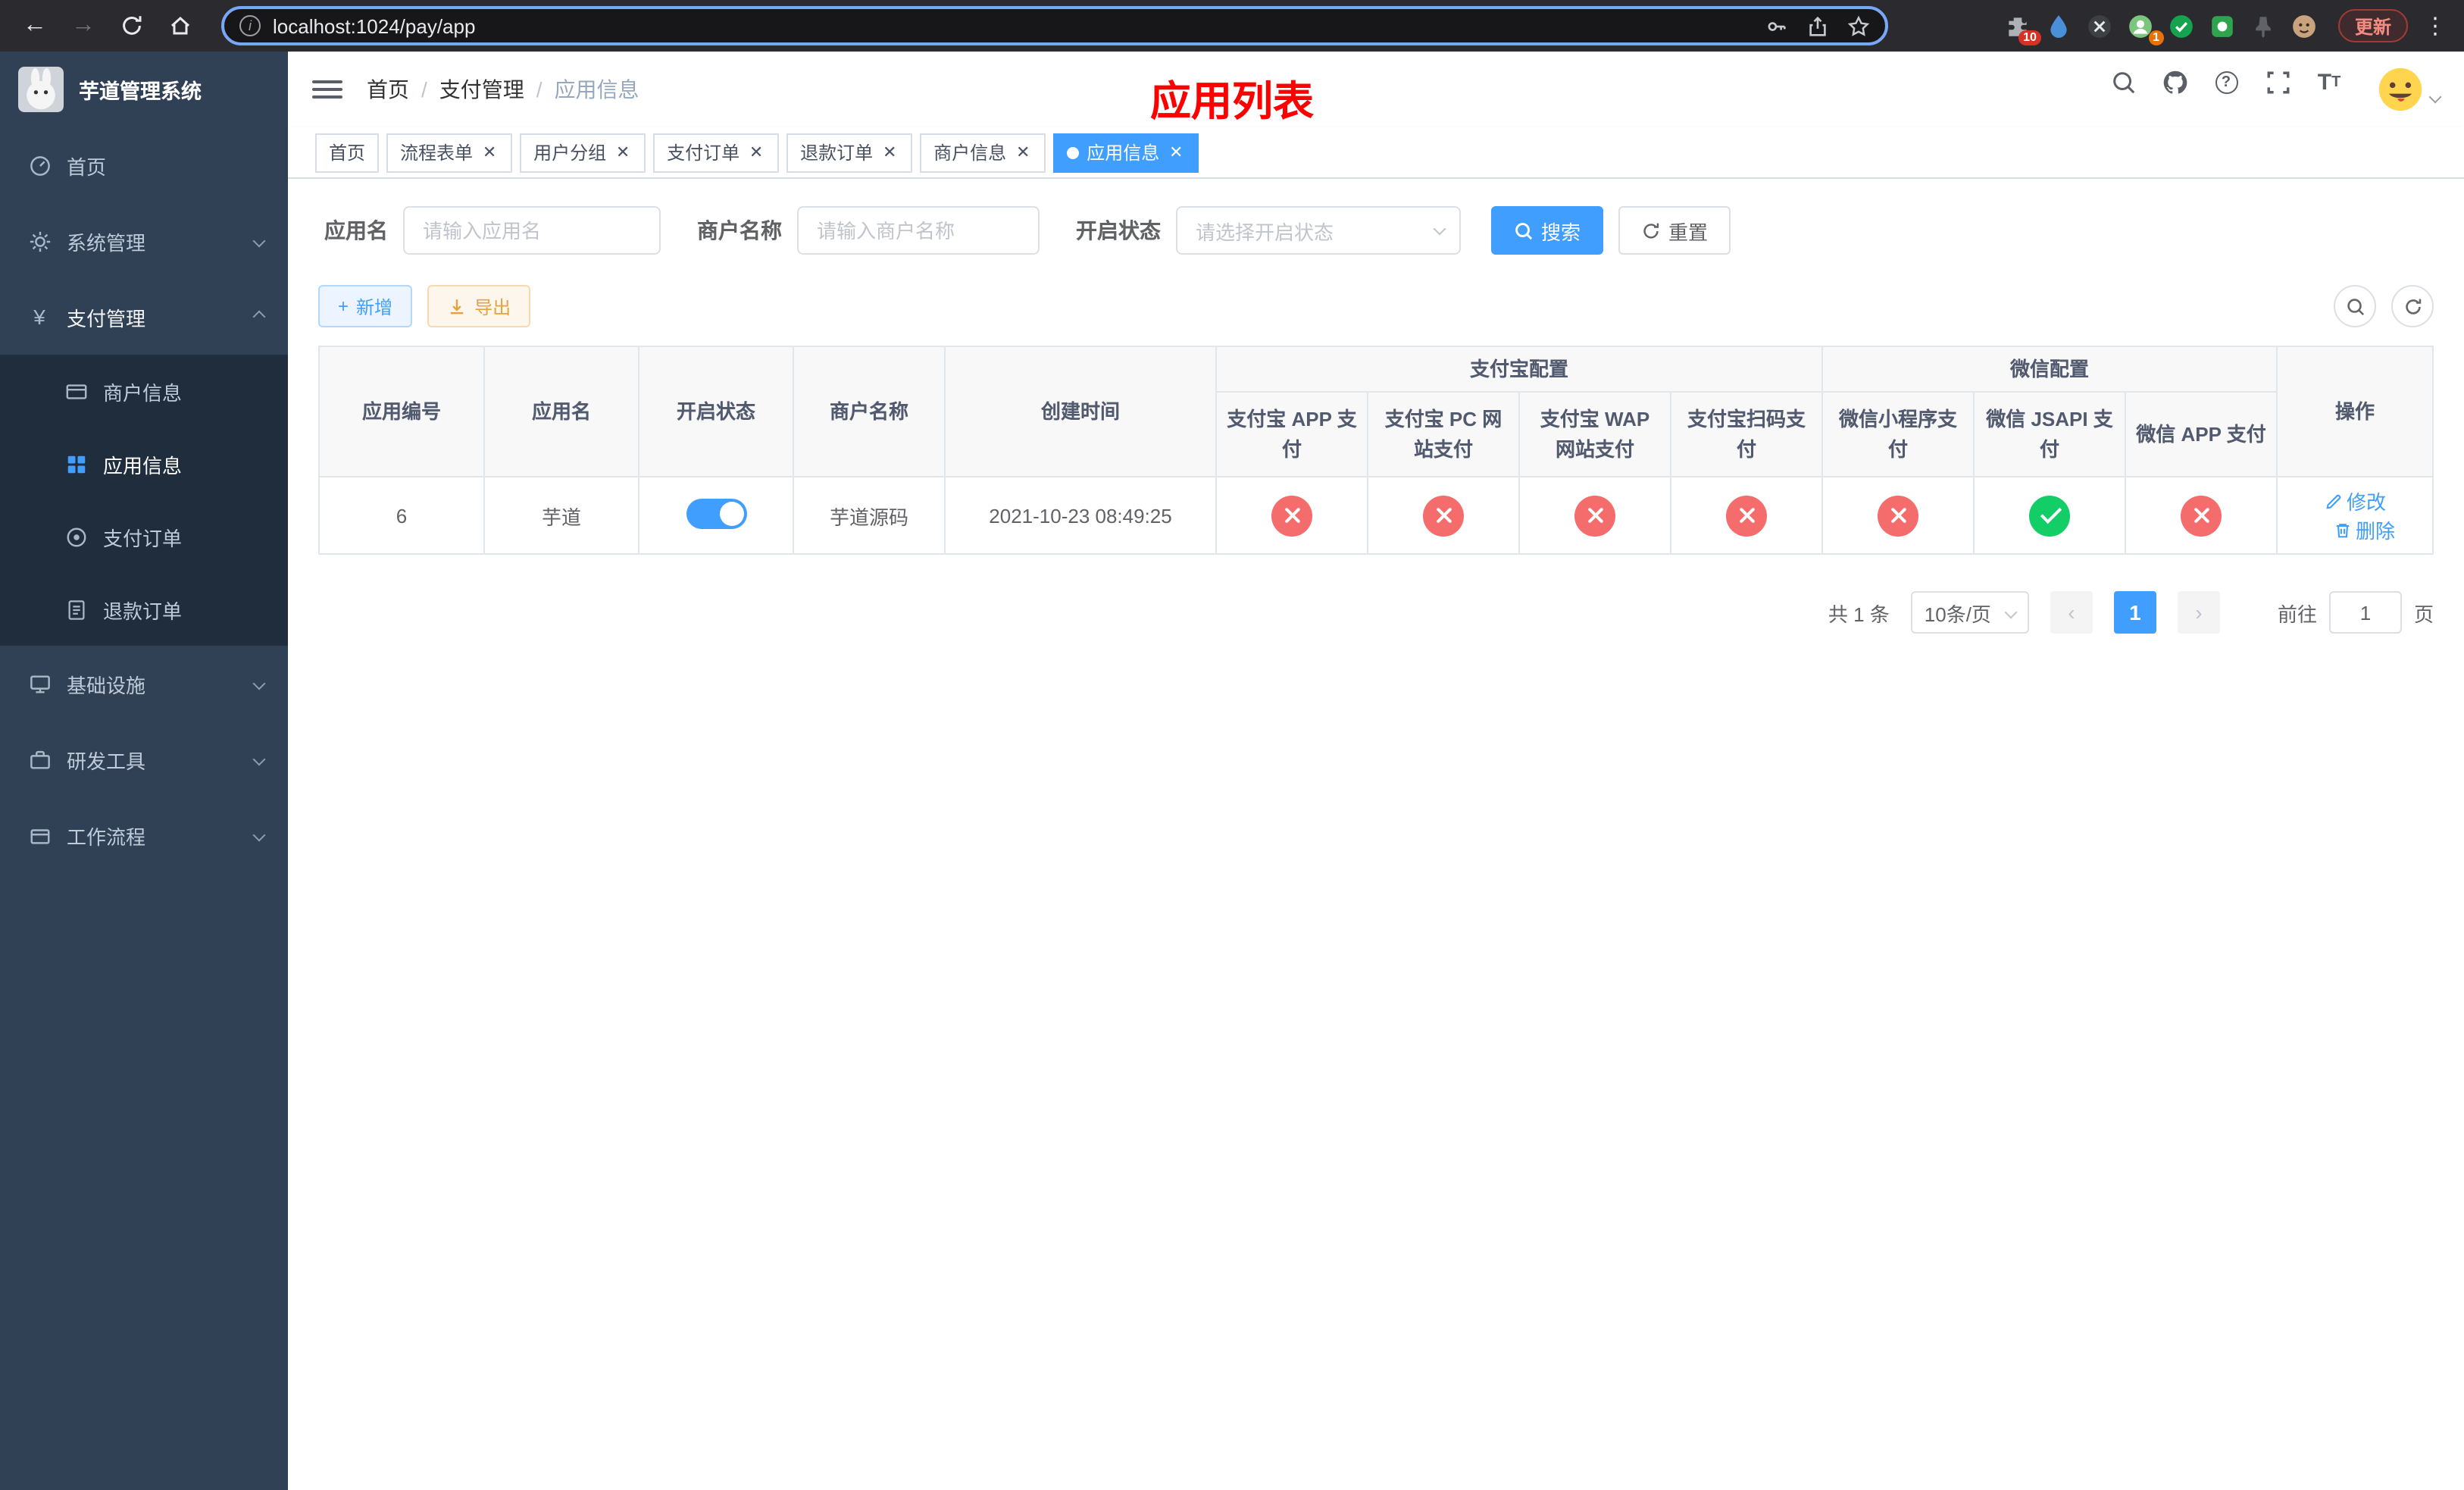 This screenshot has width=2464, height=1490. I want to click on cell-created: 2021-10-23 08:49:25, so click(1080, 515).